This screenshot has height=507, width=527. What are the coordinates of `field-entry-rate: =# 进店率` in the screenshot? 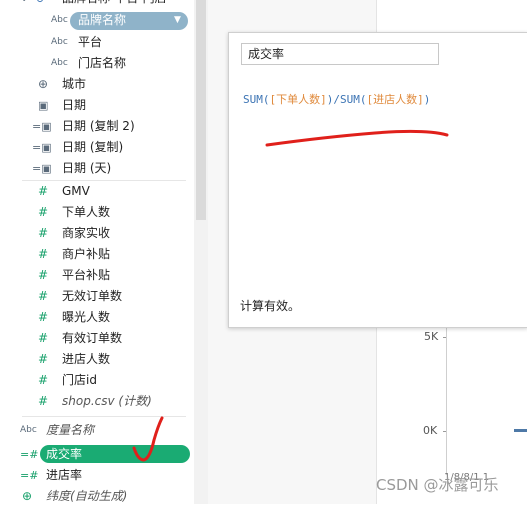 It's located at (95, 475).